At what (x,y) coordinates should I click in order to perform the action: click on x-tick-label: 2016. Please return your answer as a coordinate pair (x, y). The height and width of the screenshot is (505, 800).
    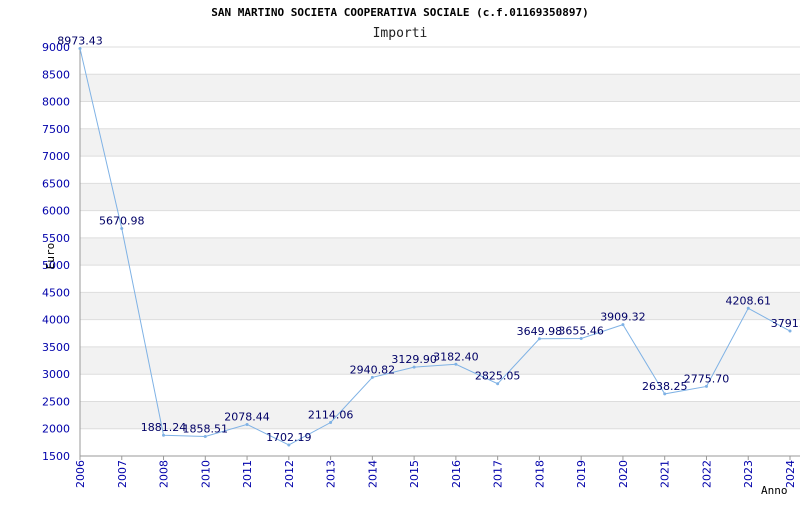
    Looking at the image, I should click on (456, 474).